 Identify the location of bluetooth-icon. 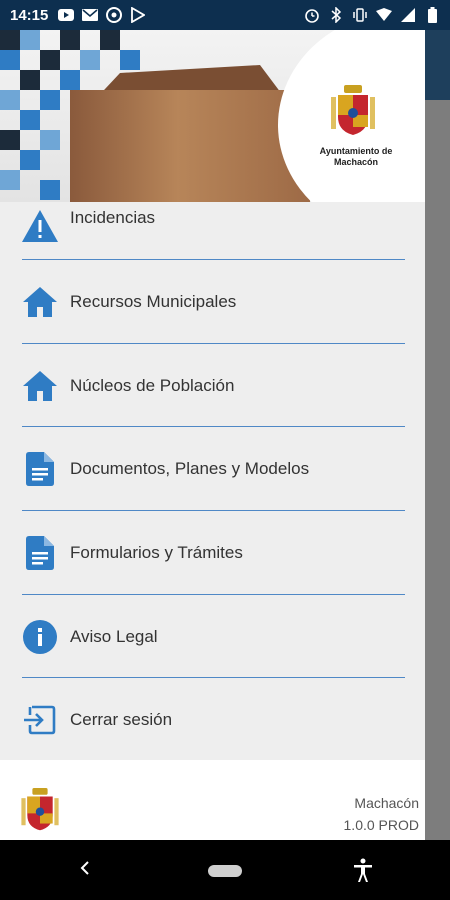
(336, 15).